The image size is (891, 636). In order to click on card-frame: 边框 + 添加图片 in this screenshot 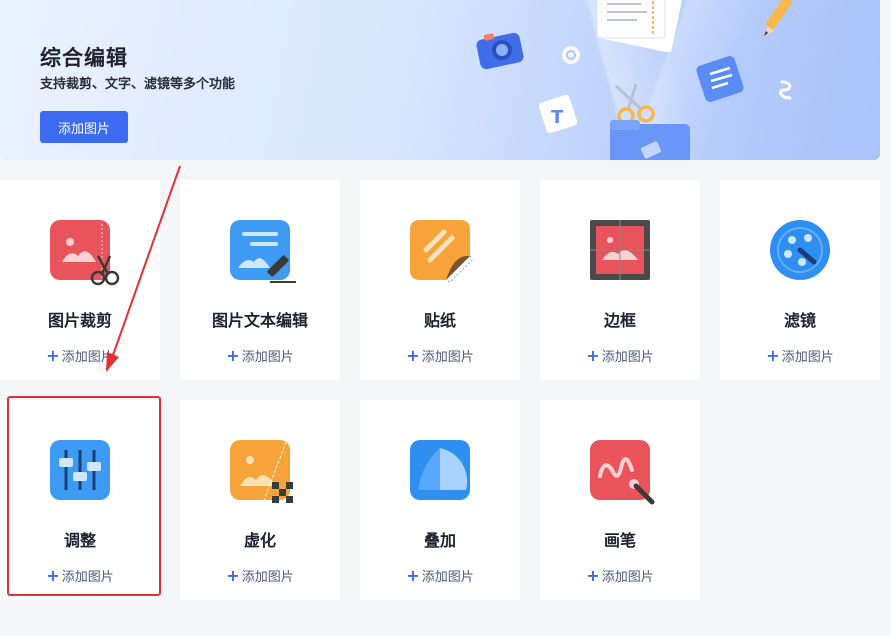, I will do `click(620, 280)`.